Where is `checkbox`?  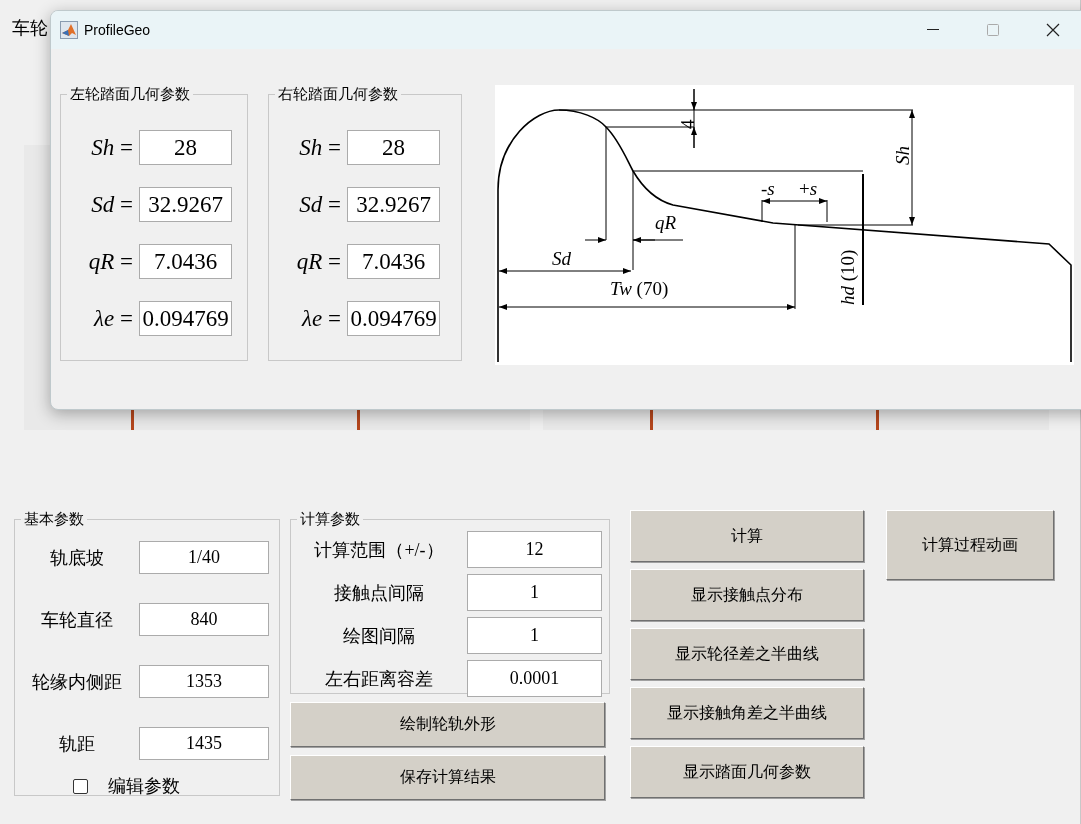
checkbox is located at coordinates (80, 786).